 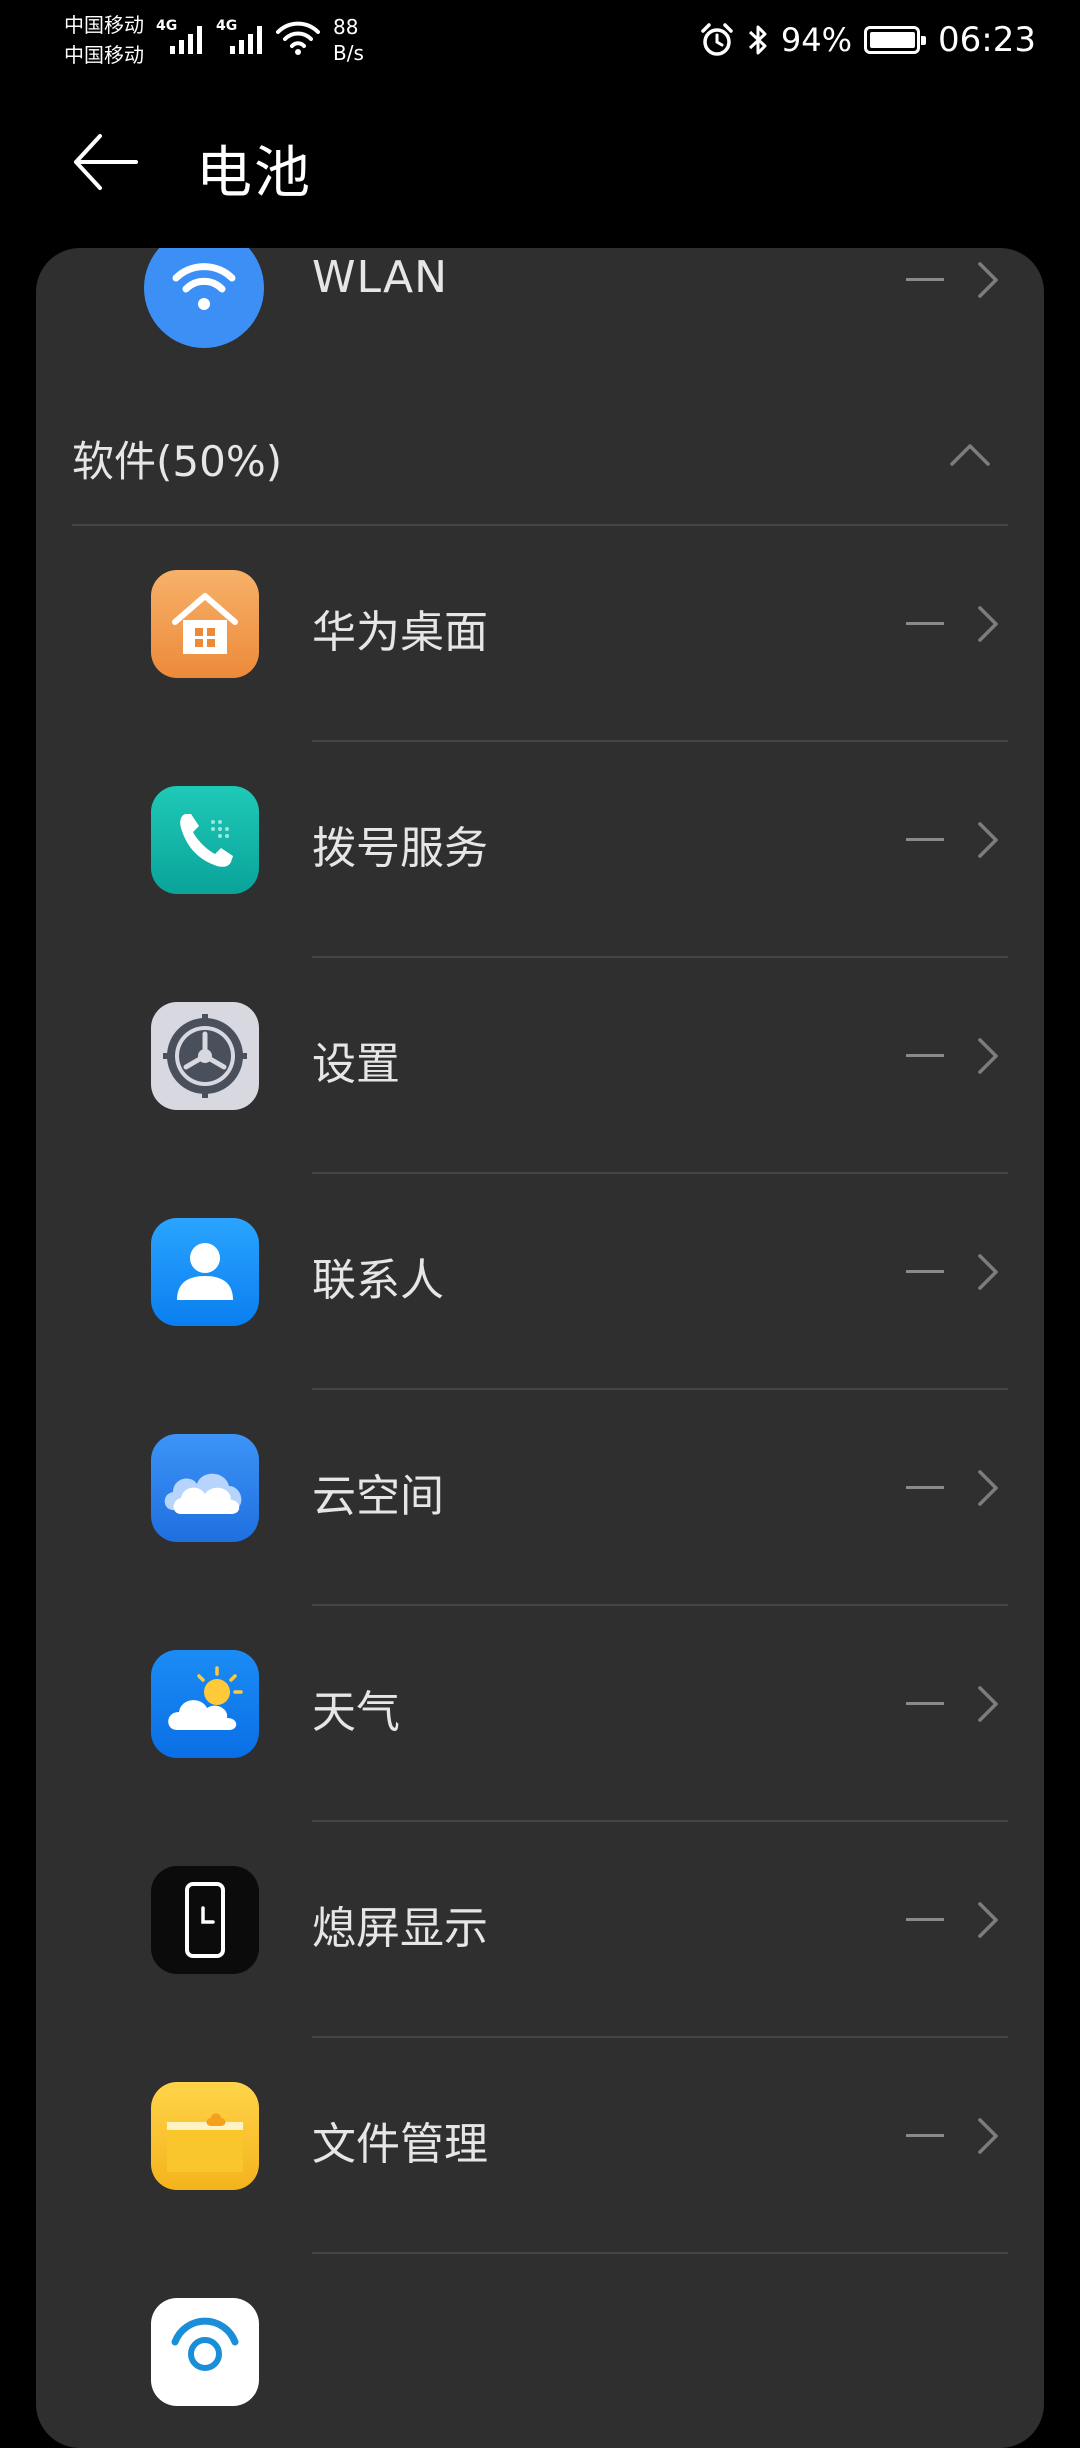 What do you see at coordinates (540, 1066) in the screenshot?
I see `list-item-settings: 设置` at bounding box center [540, 1066].